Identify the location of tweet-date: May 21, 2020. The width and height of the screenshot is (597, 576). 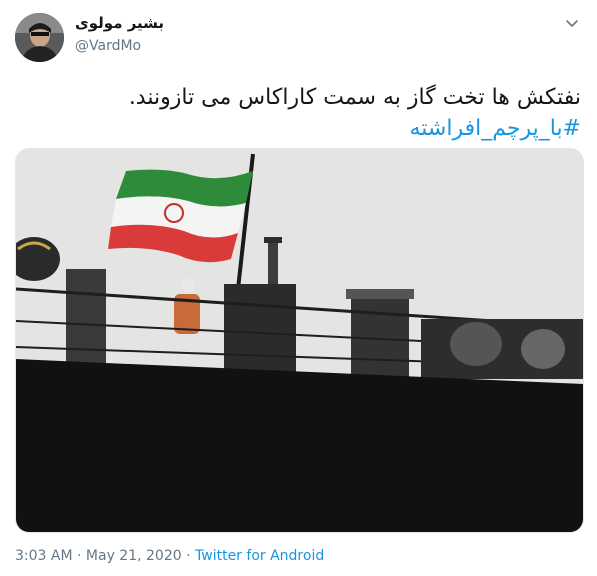
(134, 556).